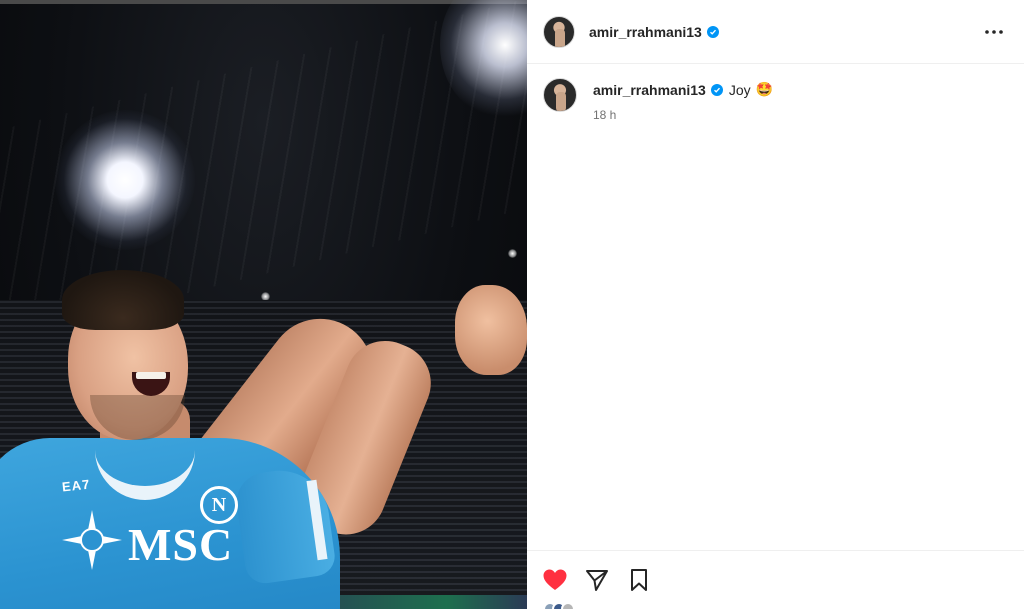 The image size is (1024, 609). Describe the element at coordinates (764, 89) in the screenshot. I see `star-struck-emoji: 🤩` at that location.